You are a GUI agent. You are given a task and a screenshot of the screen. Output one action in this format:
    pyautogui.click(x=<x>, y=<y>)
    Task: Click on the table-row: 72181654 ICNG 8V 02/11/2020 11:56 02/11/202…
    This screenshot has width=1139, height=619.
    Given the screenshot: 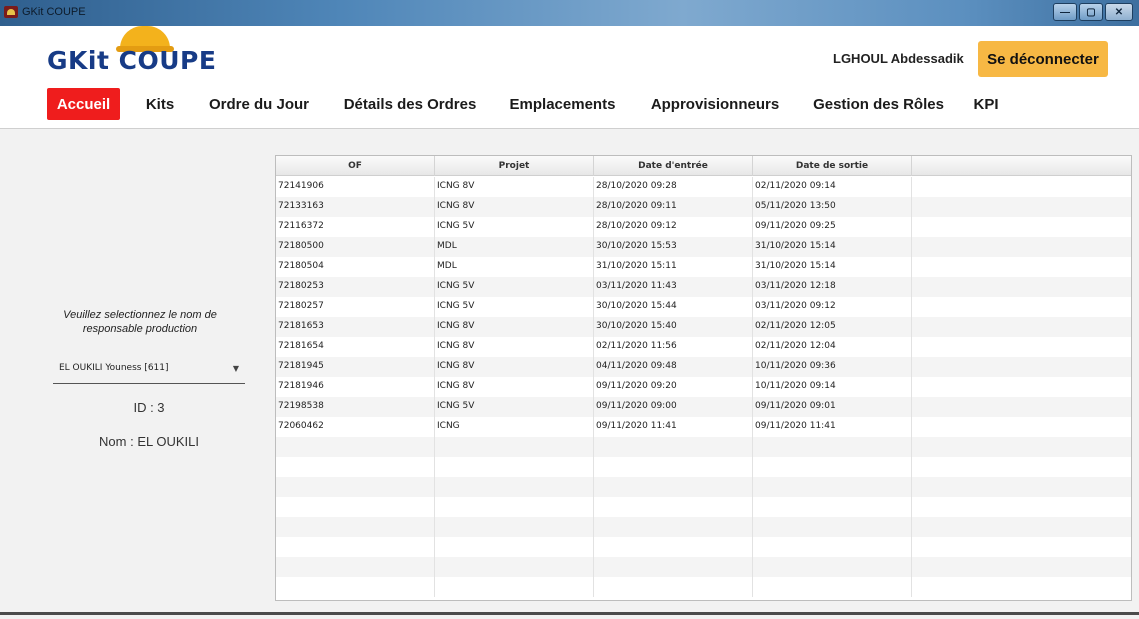 What is the action you would take?
    pyautogui.click(x=703, y=347)
    